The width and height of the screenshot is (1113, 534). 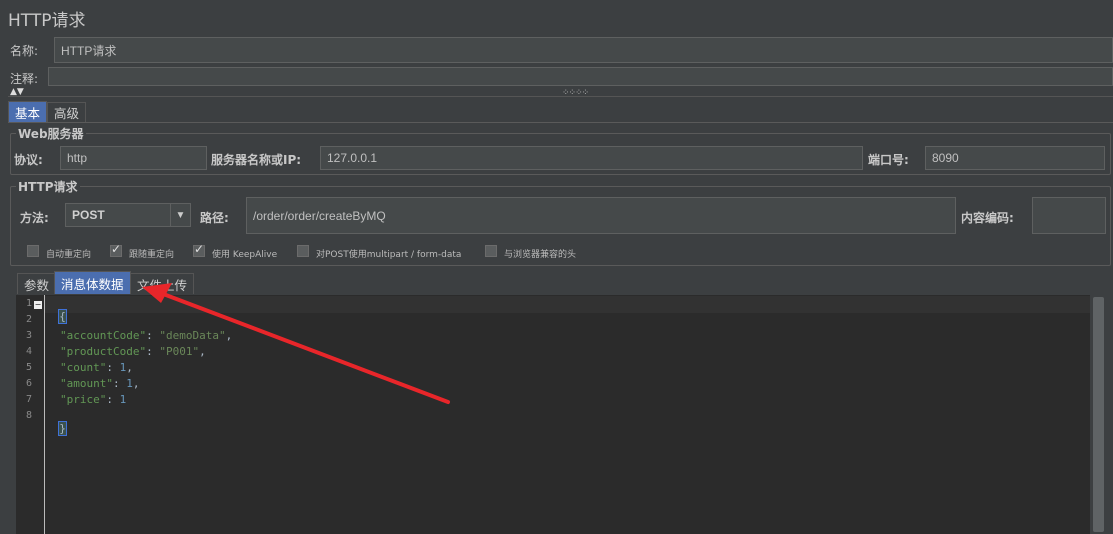 What do you see at coordinates (157, 293) in the screenshot?
I see `annotation-arrow-head` at bounding box center [157, 293].